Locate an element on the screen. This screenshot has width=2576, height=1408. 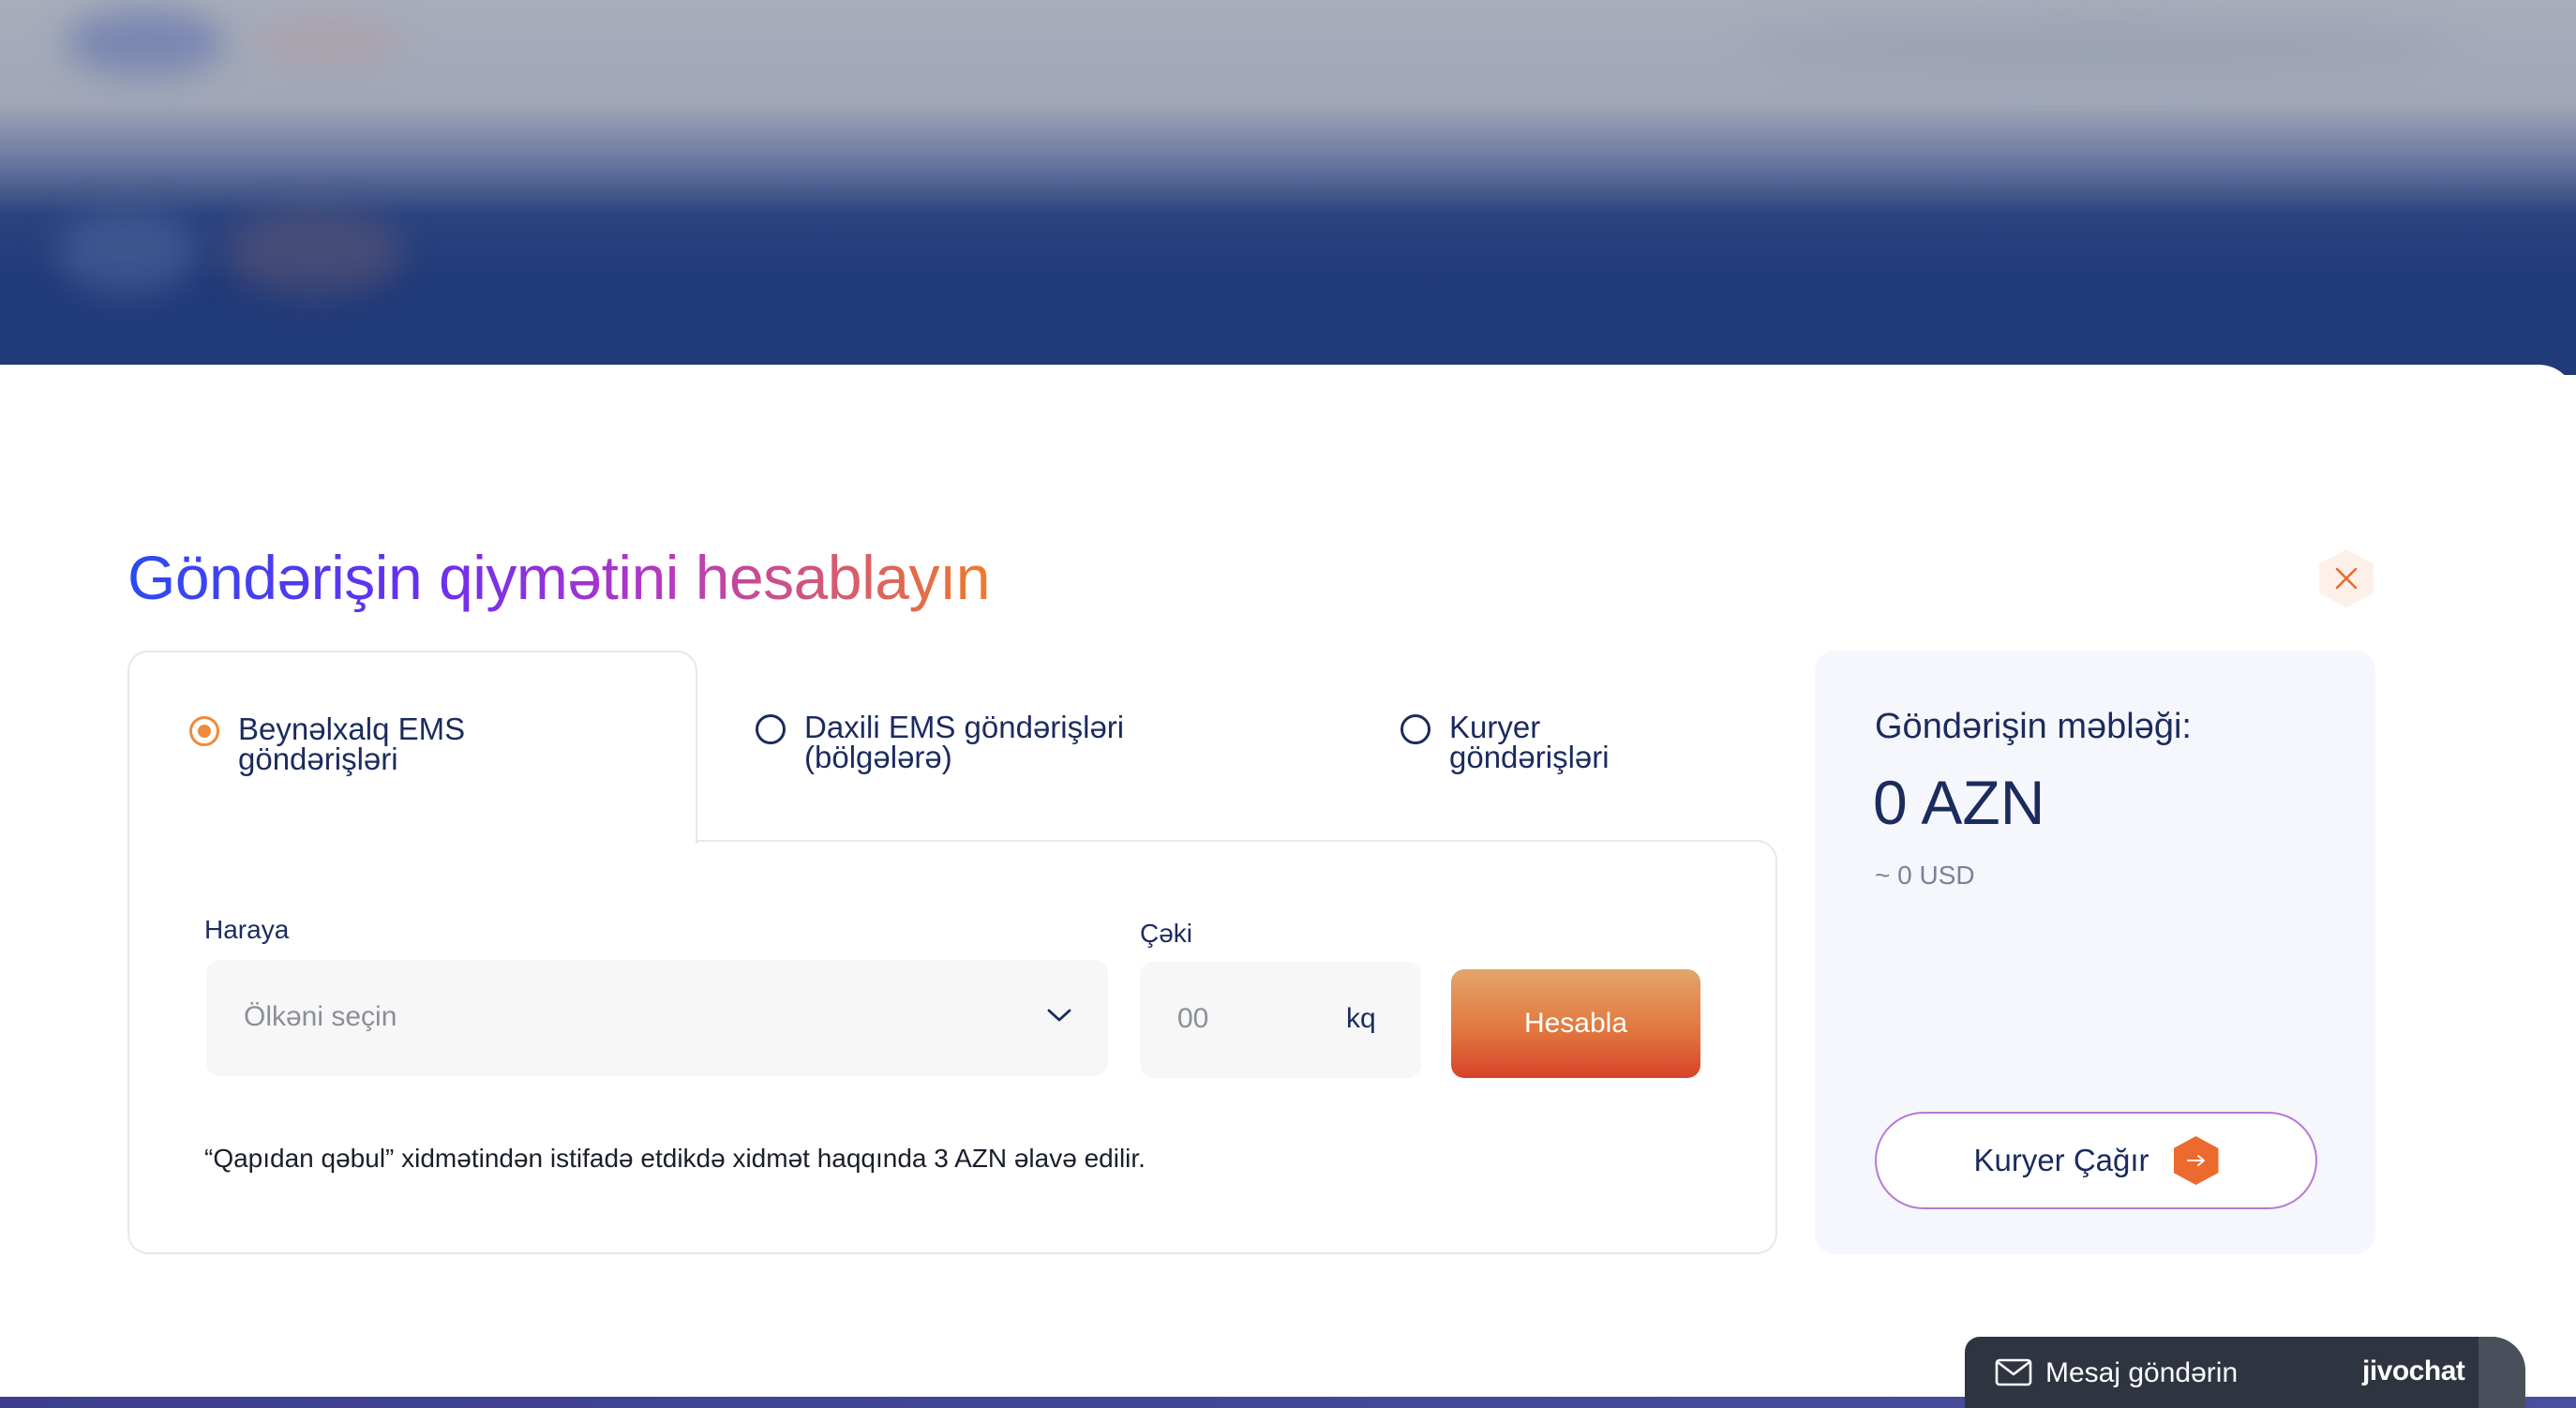
call-courier-label: Kuryer Çağır is located at coordinates (2061, 1160).